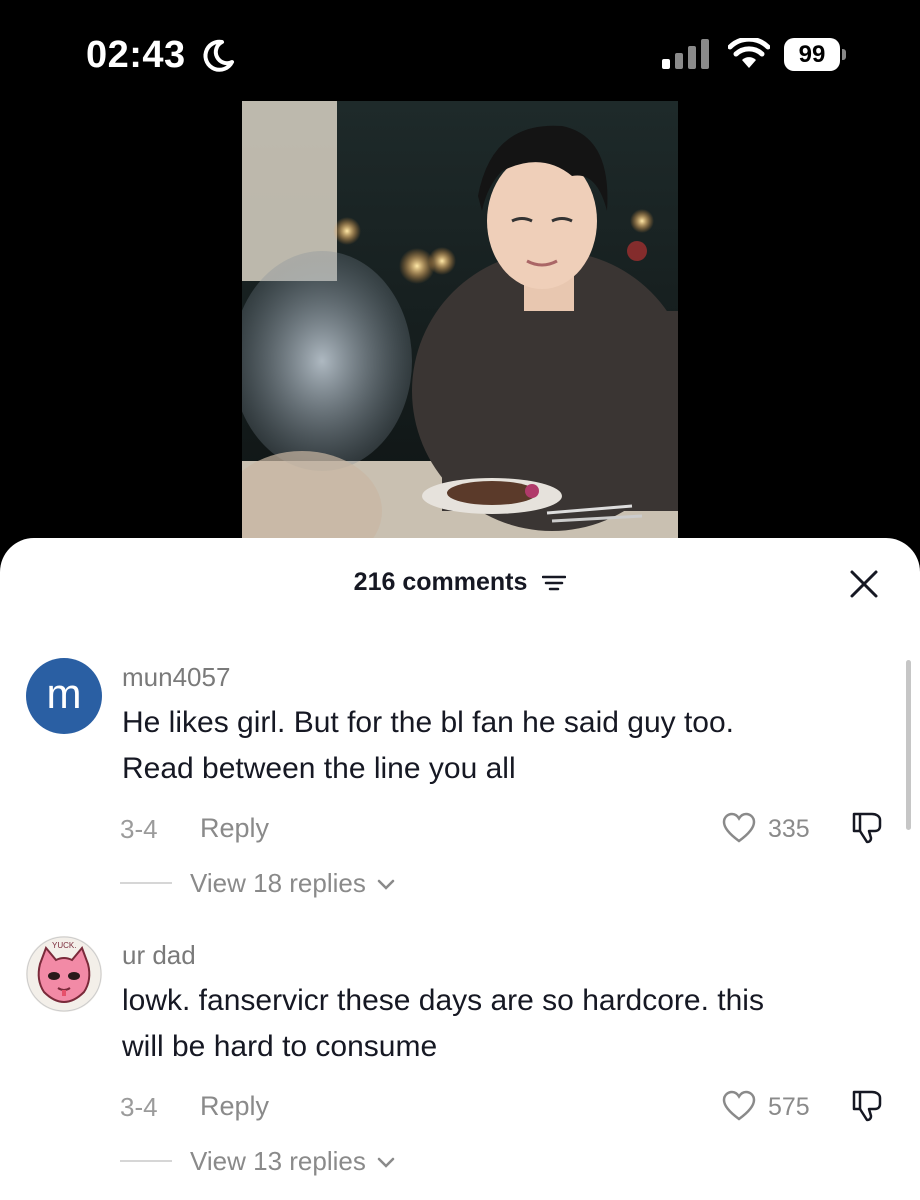  I want to click on comments-count-label: 216 comments, so click(440, 582).